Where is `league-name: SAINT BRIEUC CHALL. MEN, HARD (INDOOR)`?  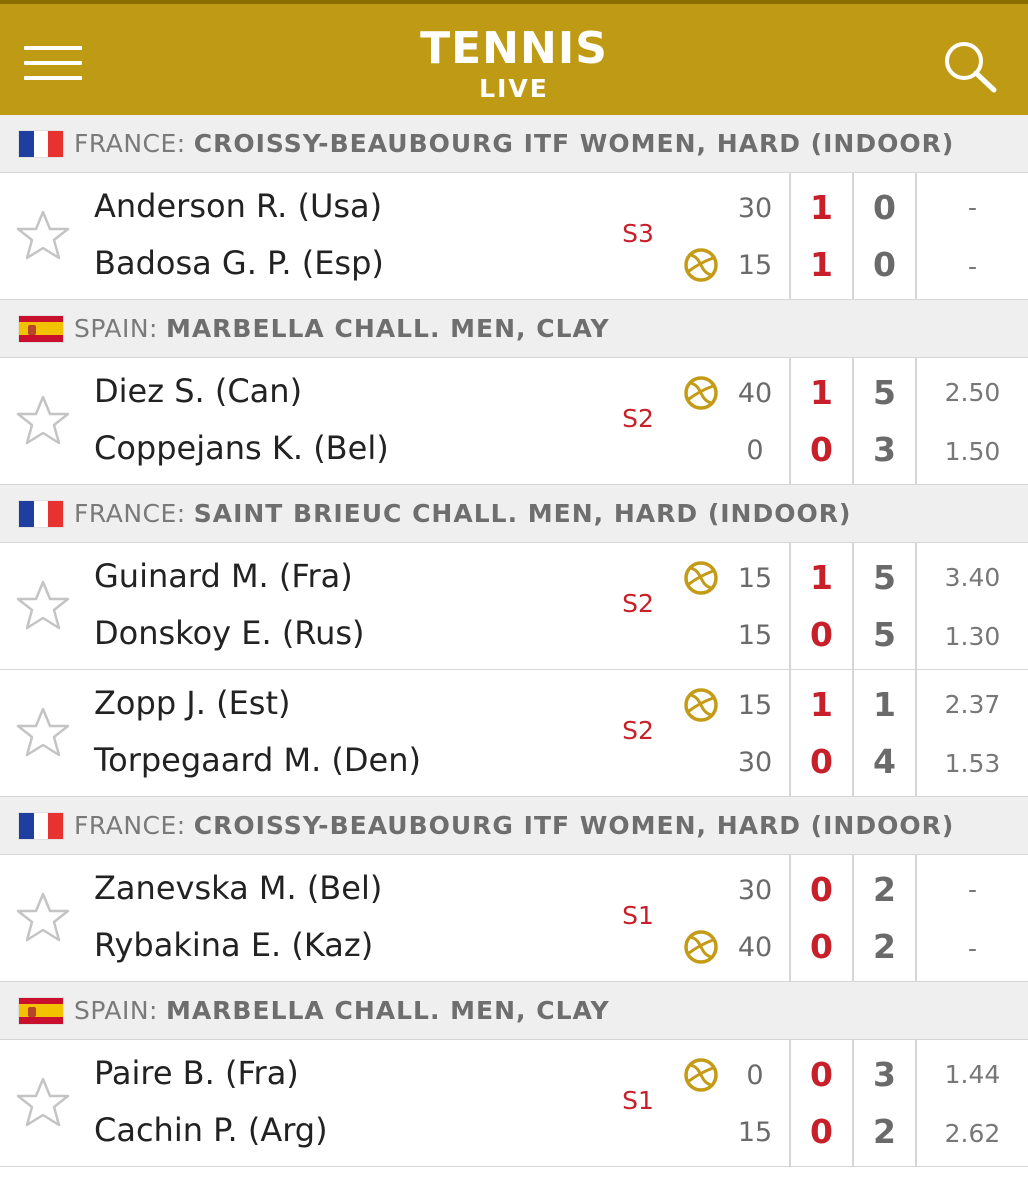
league-name: SAINT BRIEUC CHALL. MEN, HARD (INDOOR) is located at coordinates (522, 513).